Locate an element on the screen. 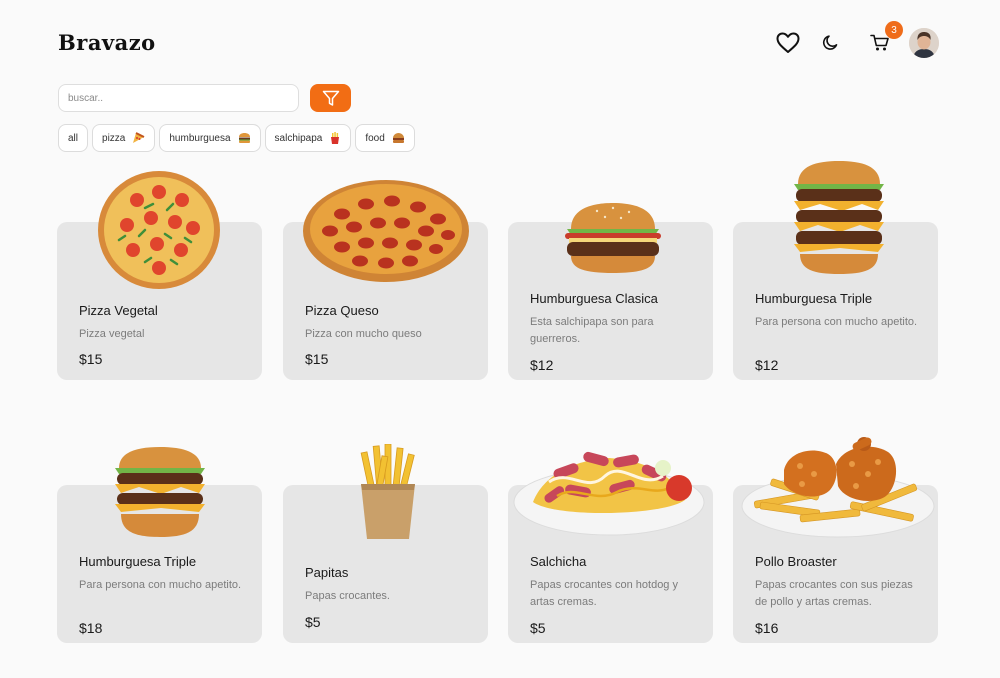  filter-button is located at coordinates (330, 98).